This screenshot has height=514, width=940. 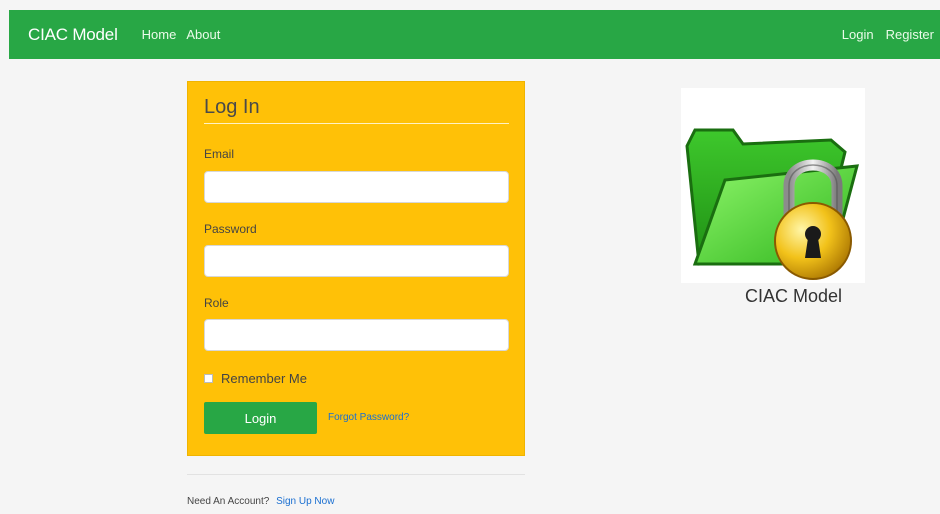 What do you see at coordinates (794, 296) in the screenshot?
I see `logo-caption: CIAC Model` at bounding box center [794, 296].